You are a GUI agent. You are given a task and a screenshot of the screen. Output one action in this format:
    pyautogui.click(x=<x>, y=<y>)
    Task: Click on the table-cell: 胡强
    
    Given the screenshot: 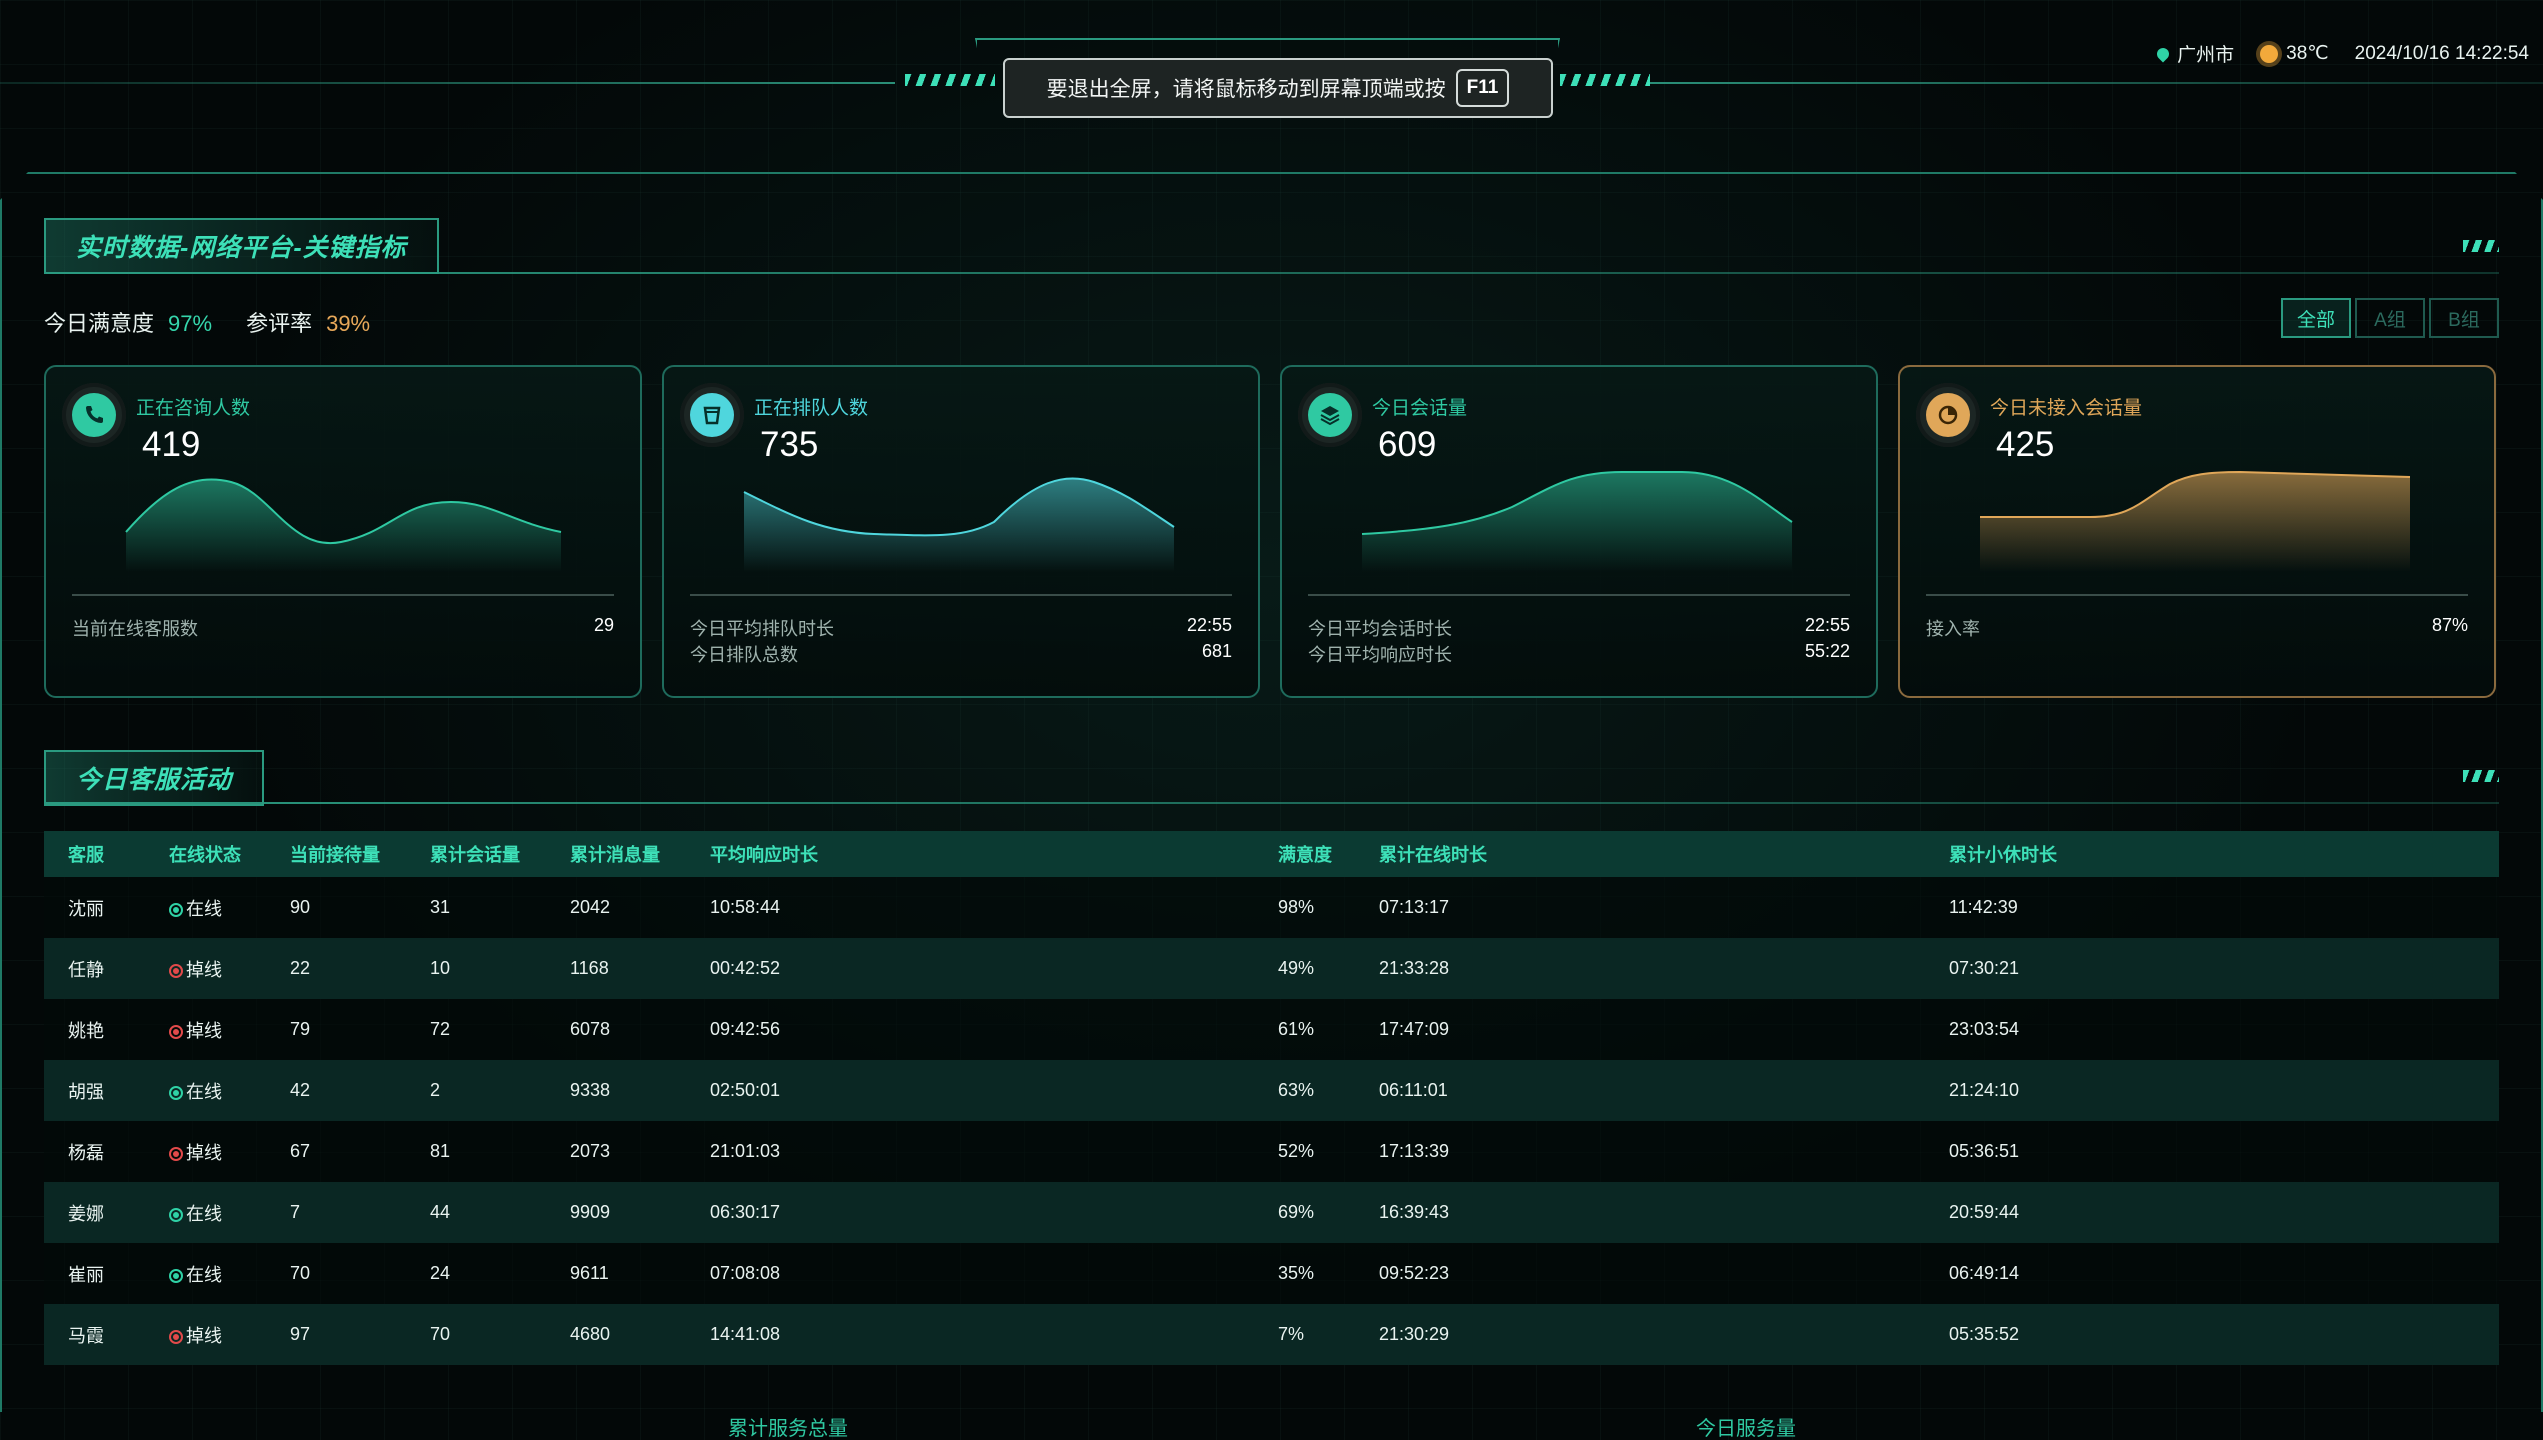 What is the action you would take?
    pyautogui.click(x=94, y=1090)
    